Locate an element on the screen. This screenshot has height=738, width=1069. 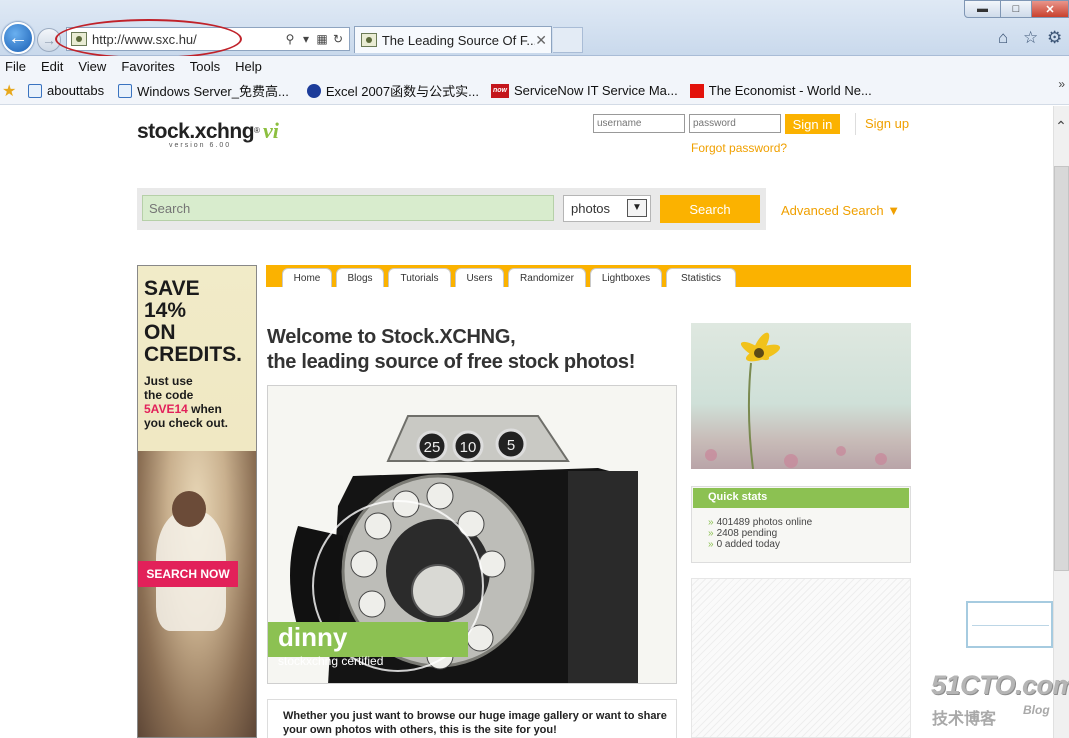
ad-headline-line: 14% is located at coordinates (165, 310).